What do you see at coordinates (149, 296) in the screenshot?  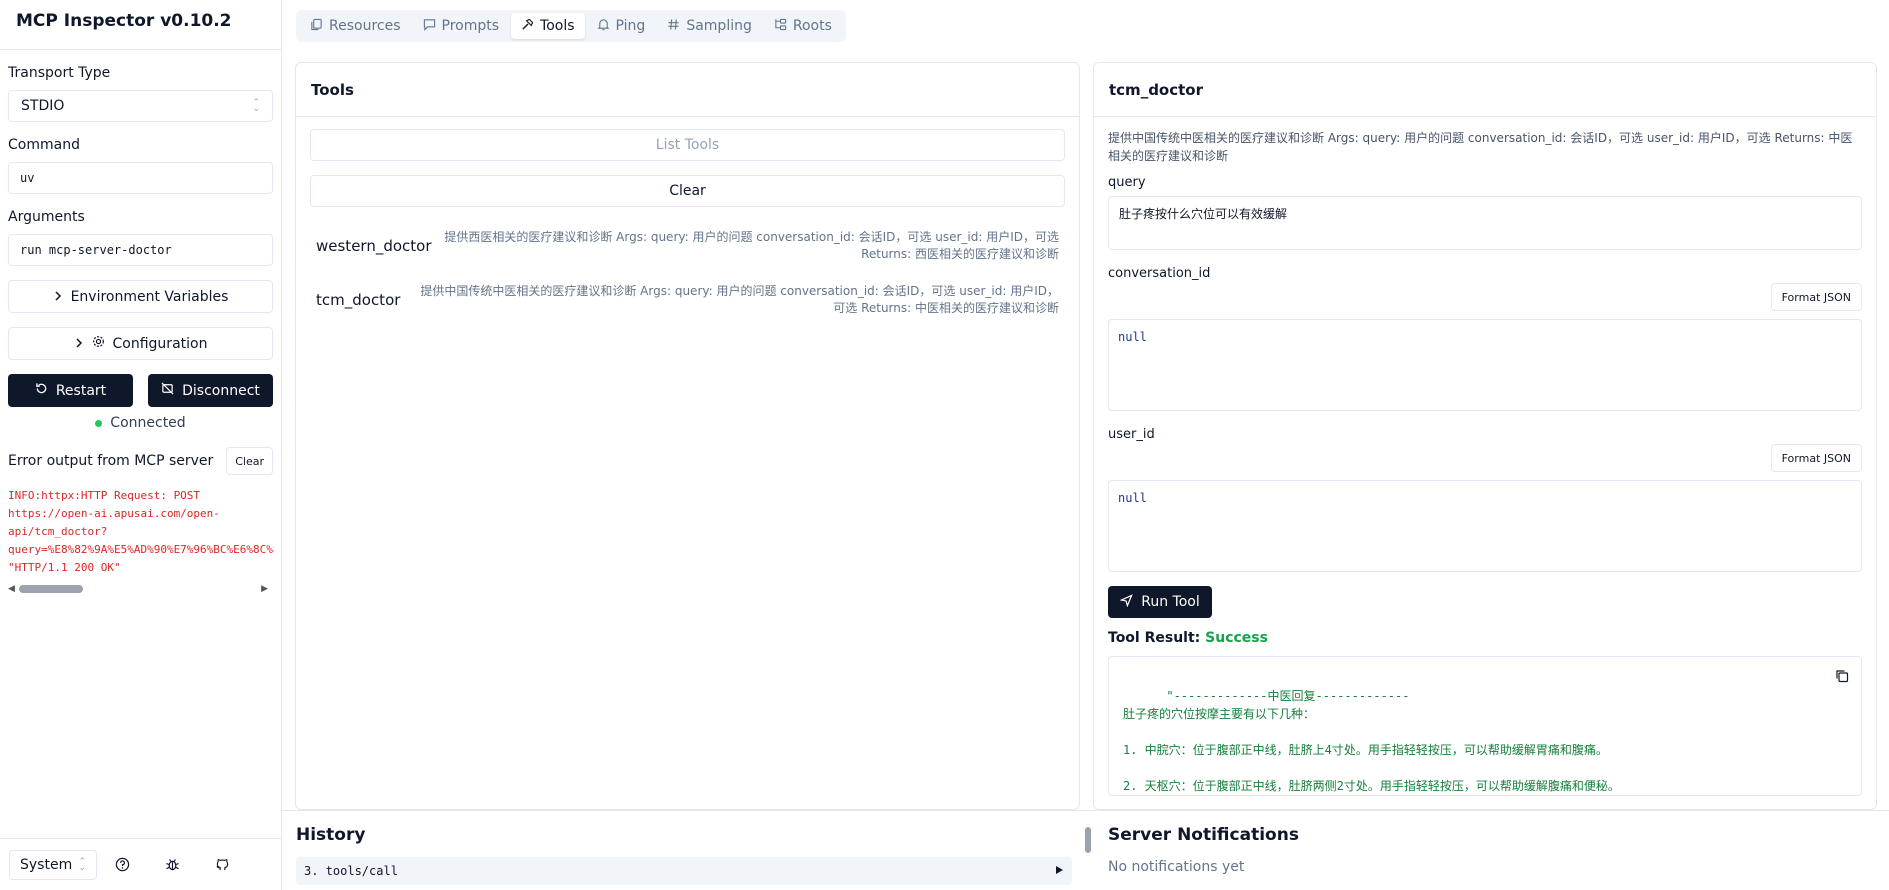 I see `environment-variables-label: Environment Variables` at bounding box center [149, 296].